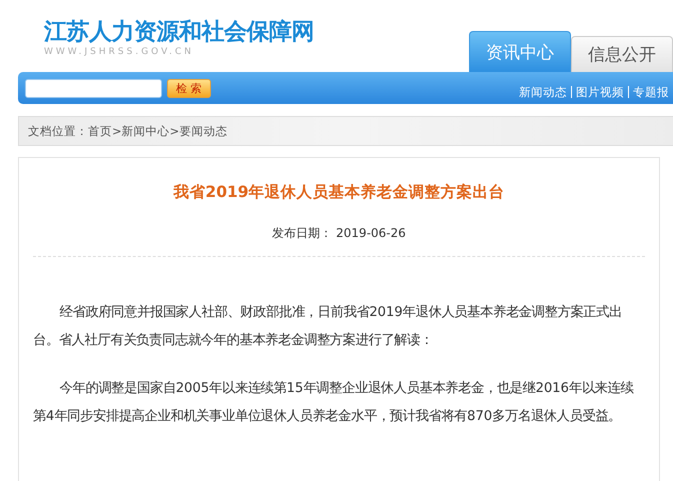  I want to click on article-title: 我省2019年退休人员基本养老金调整方案出台, so click(339, 192).